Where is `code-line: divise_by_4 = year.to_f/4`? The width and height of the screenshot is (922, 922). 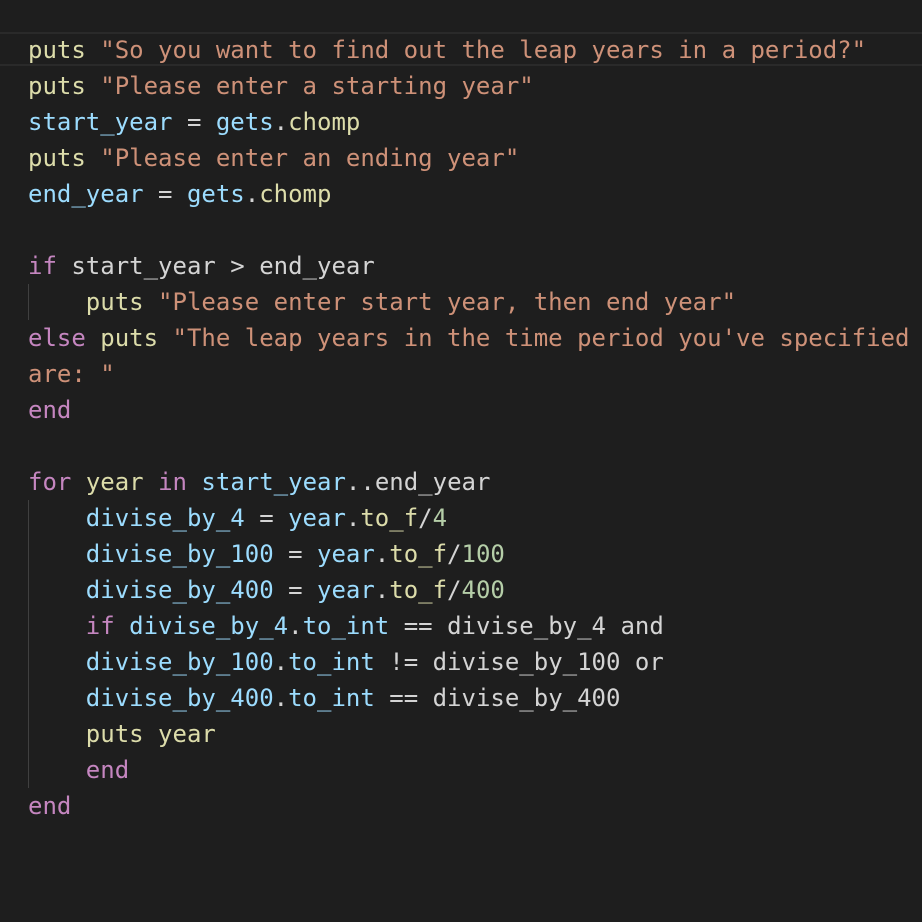
code-line: divise_by_4 = year.to_f/4 is located at coordinates (468, 518).